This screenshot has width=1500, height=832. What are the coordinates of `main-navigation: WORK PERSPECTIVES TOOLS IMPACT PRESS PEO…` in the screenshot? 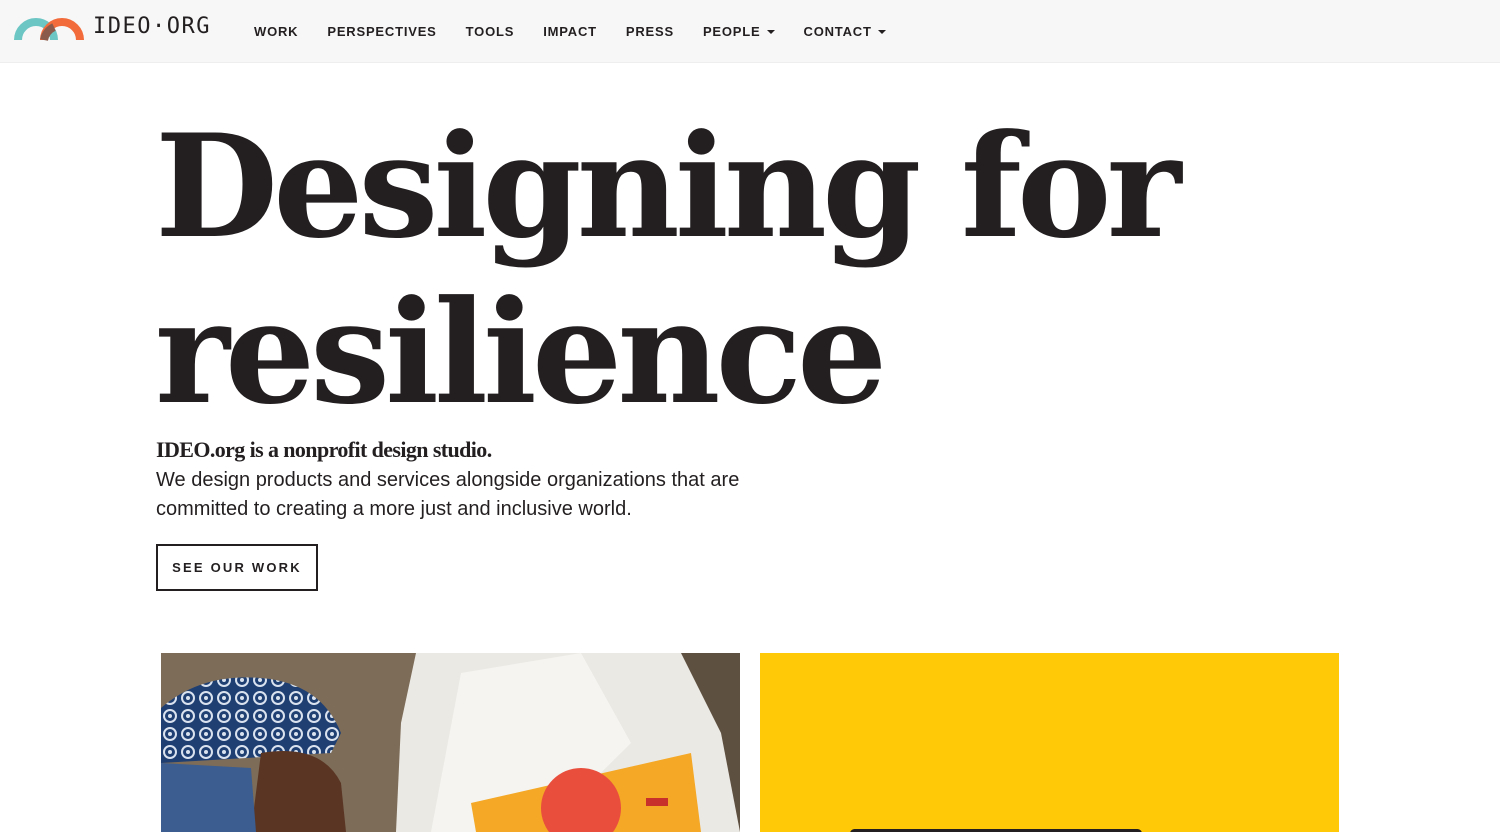 It's located at (584, 32).